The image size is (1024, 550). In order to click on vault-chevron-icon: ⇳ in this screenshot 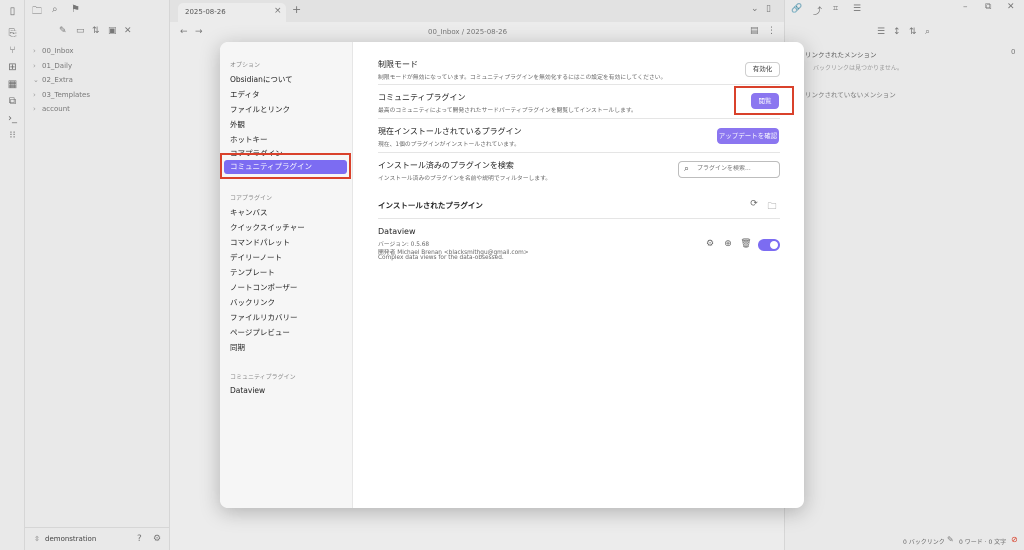, I will do `click(37, 539)`.